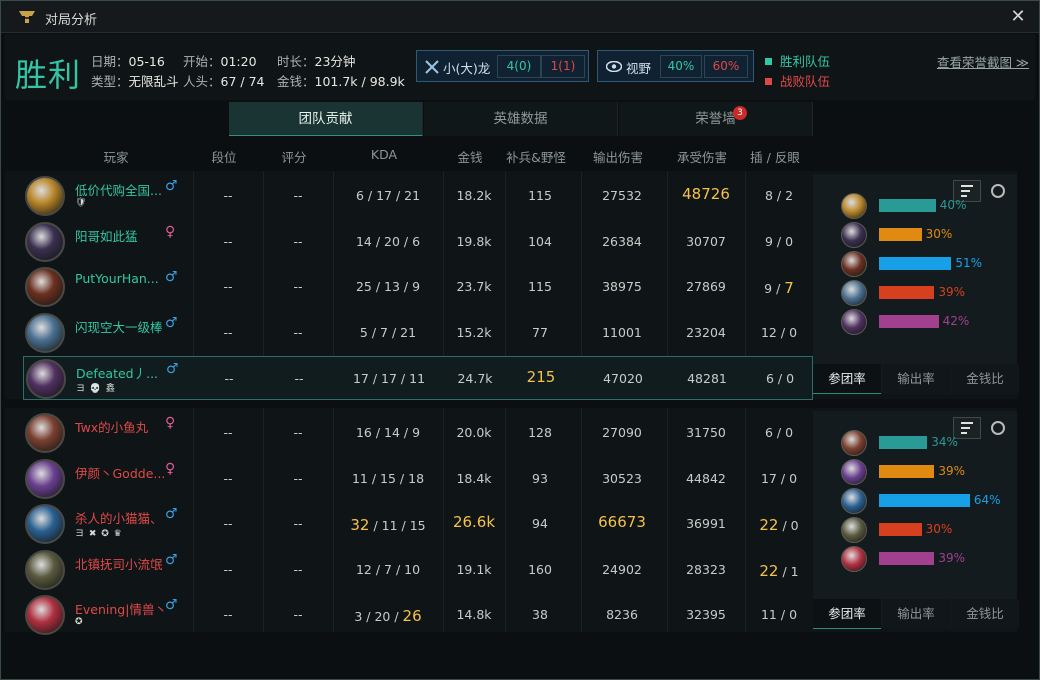  I want to click on tab-label: 团队贡献, so click(325, 119).